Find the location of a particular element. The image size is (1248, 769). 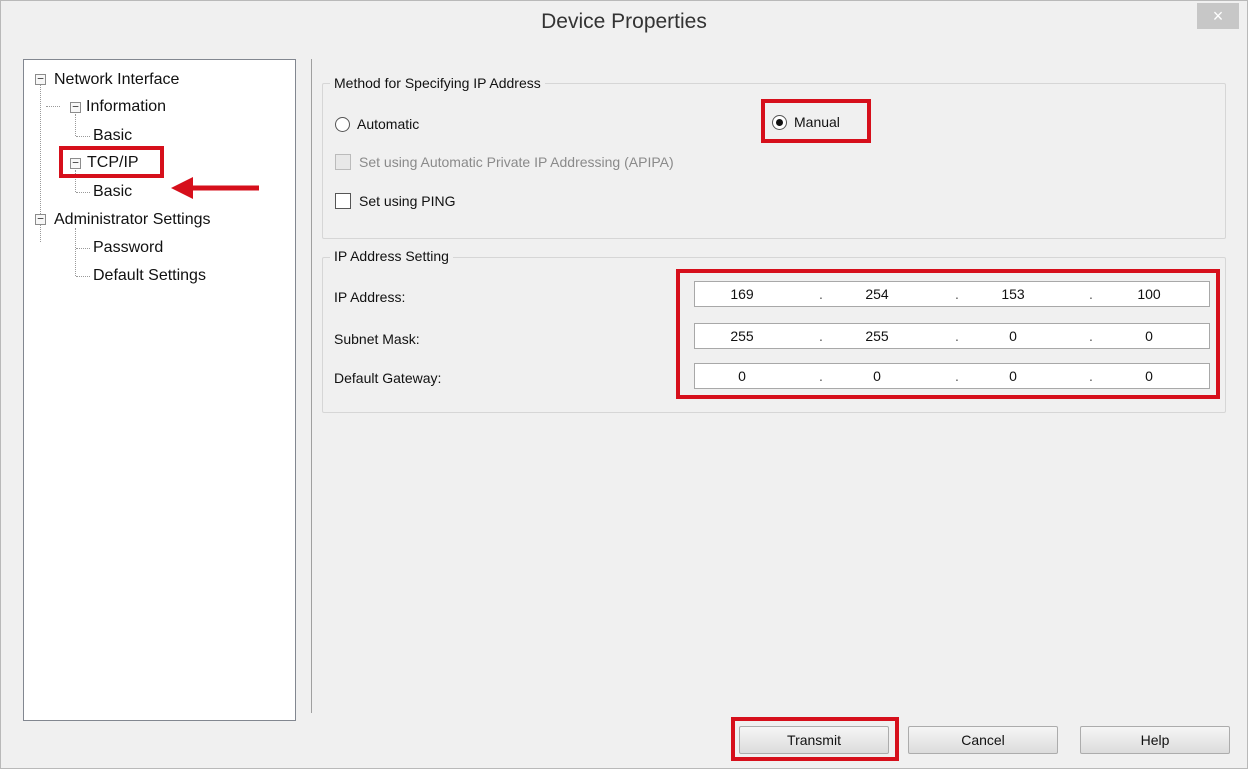

tree-item-administrator-settings: Administrator Settings is located at coordinates (132, 220).